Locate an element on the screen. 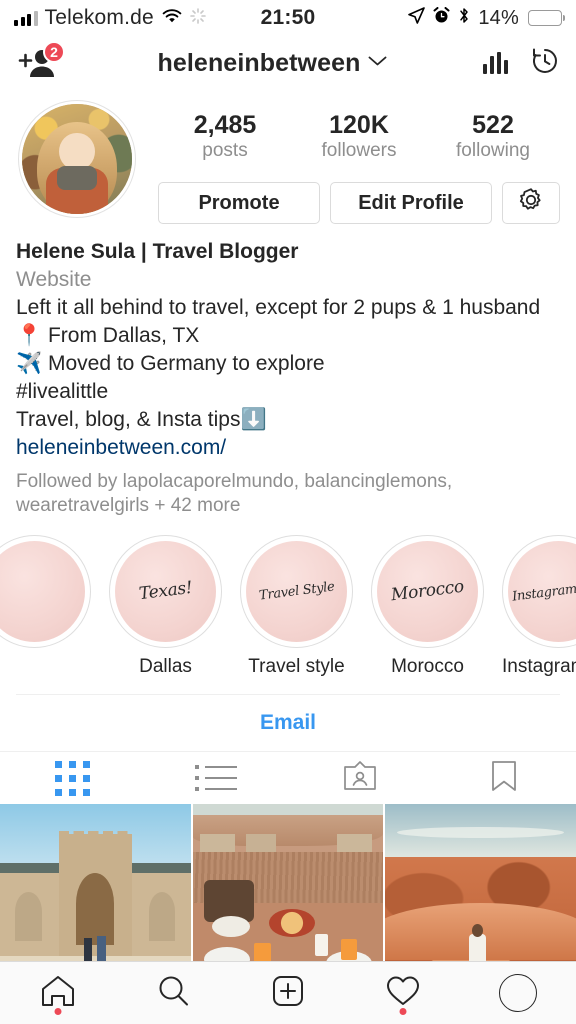 The image size is (576, 1024). highlight-label: Dallas is located at coordinates (165, 666).